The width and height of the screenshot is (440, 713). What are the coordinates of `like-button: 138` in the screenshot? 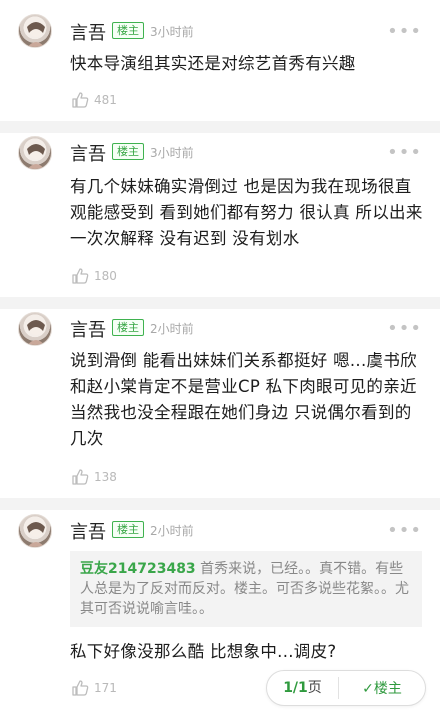 It's located at (93, 477).